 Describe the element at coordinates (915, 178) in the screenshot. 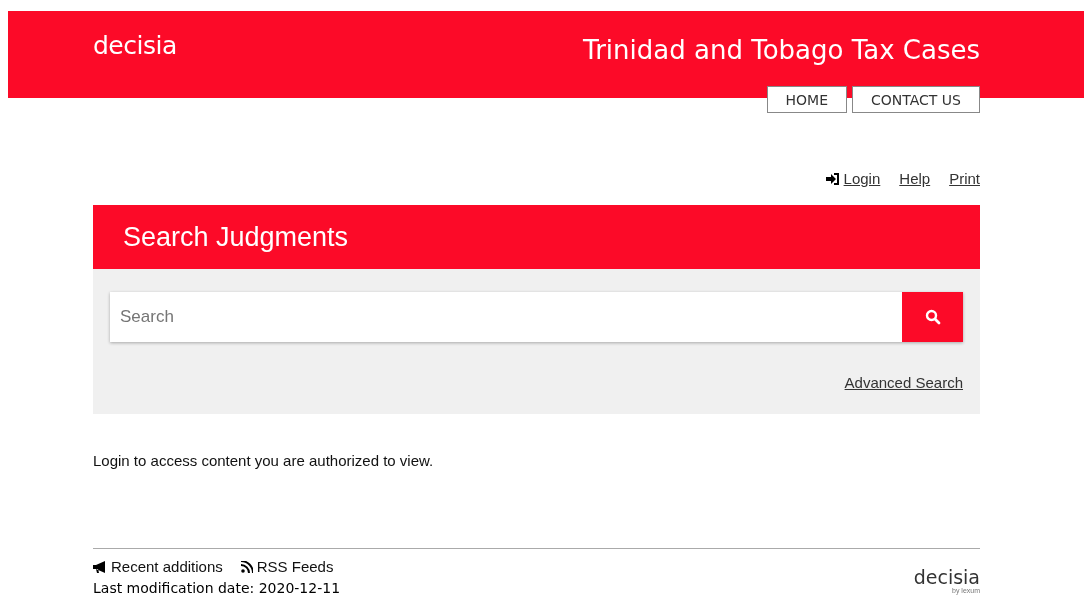

I see `user-link: Help` at that location.